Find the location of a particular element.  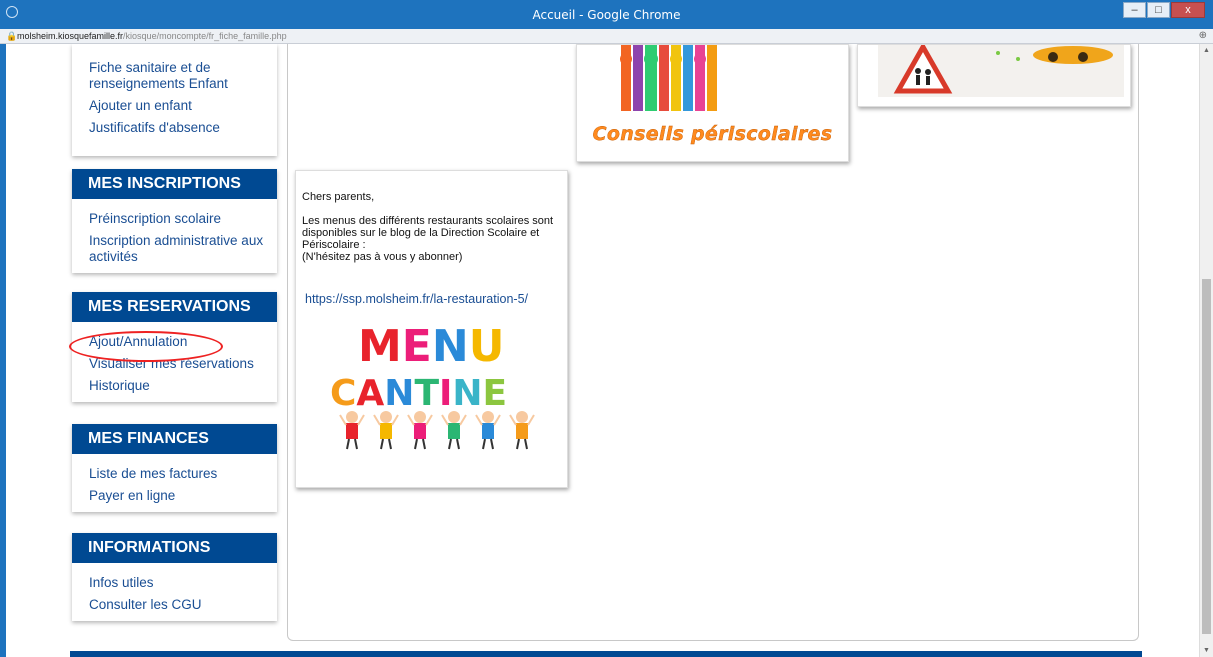

logo-cantine-letter-3: N is located at coordinates (399, 393).